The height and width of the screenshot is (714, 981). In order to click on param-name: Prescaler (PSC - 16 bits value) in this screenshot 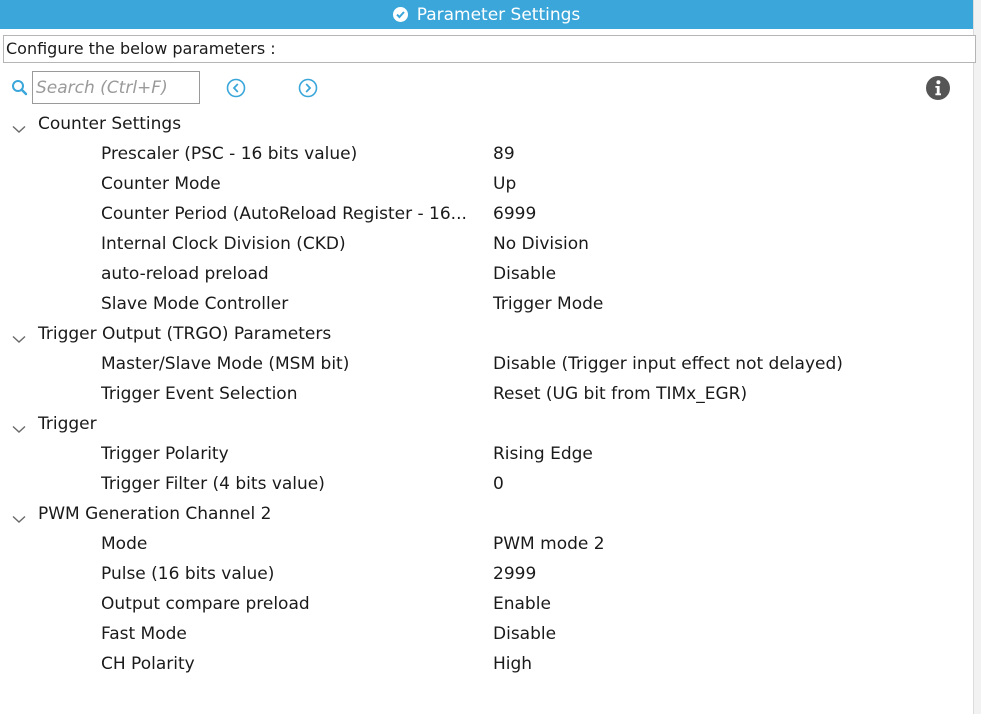, I will do `click(229, 154)`.